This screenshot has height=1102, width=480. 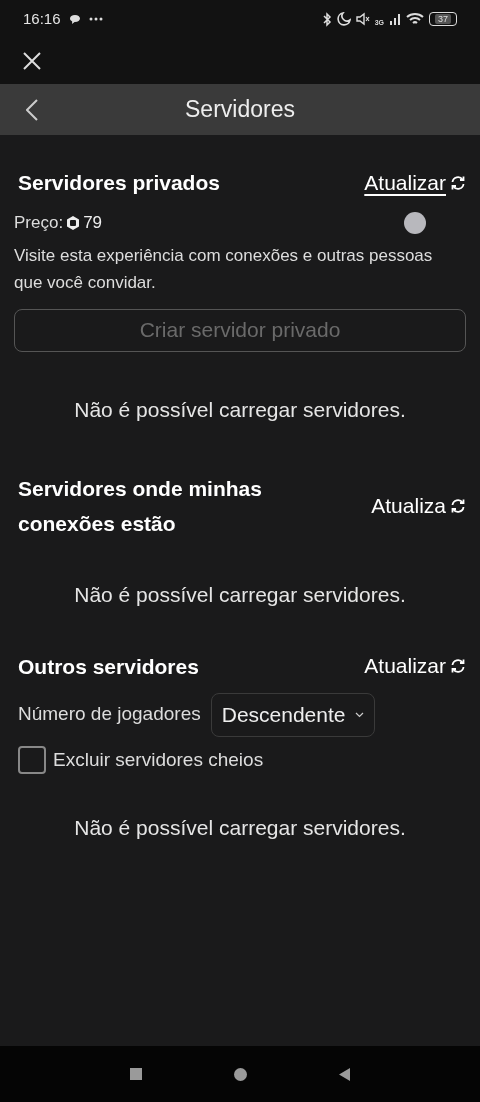 I want to click on section-heading: Servidores privados, so click(x=119, y=183).